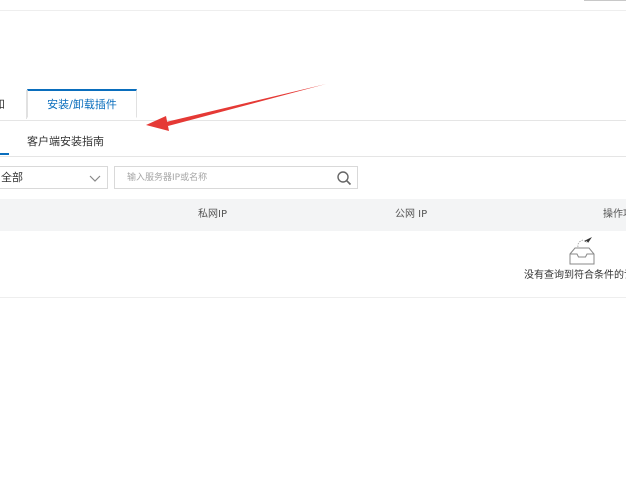 The height and width of the screenshot is (500, 626). I want to click on empty-state-text: 没有查询到符合条件的记录, so click(575, 275).